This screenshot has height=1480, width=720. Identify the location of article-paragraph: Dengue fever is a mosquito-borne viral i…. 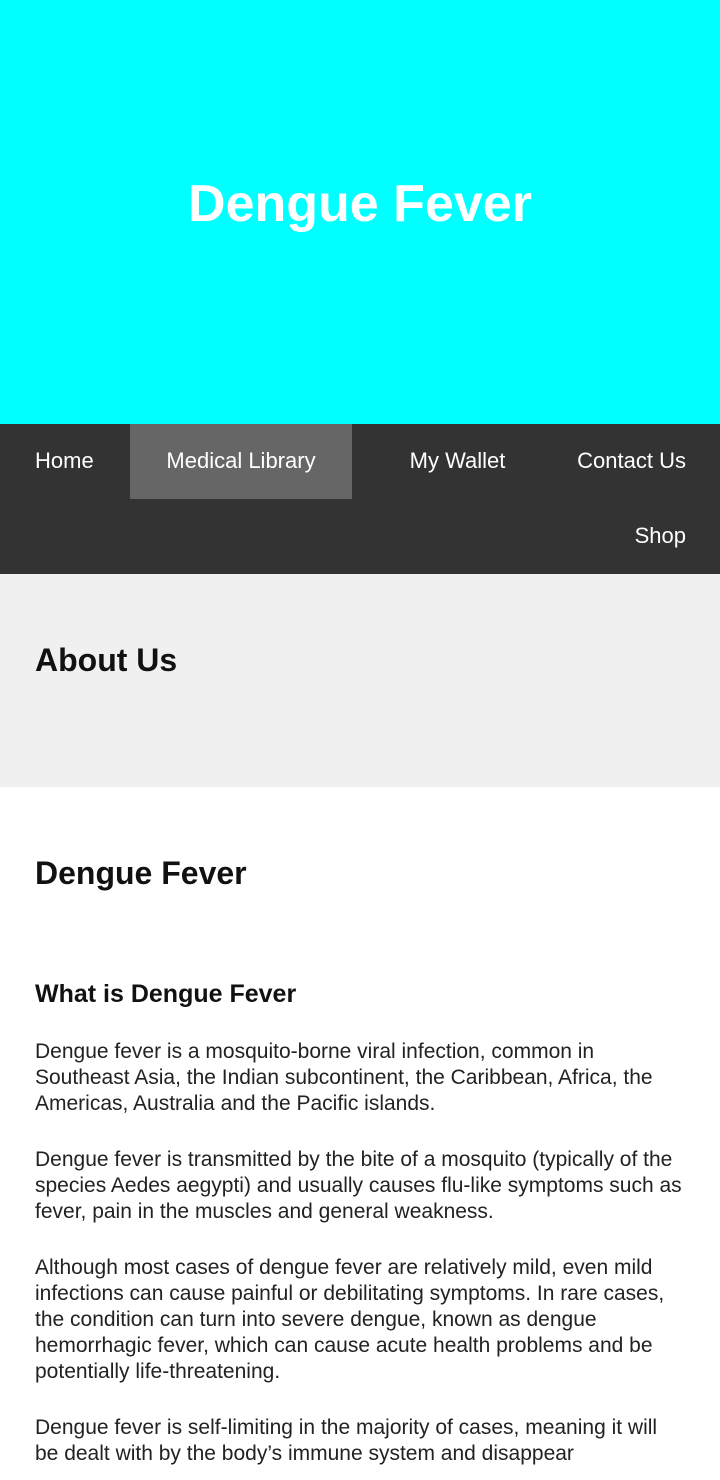
(344, 1077).